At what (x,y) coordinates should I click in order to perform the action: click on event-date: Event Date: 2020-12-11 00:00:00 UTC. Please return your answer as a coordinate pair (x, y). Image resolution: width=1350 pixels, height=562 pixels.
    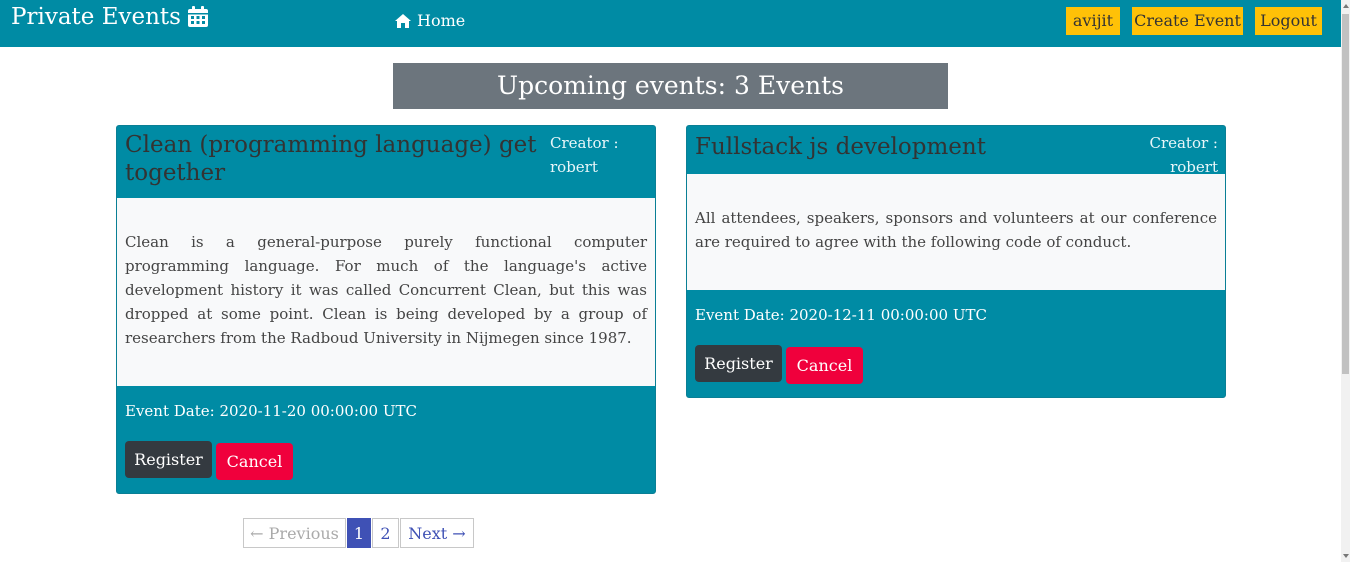
    Looking at the image, I should click on (841, 315).